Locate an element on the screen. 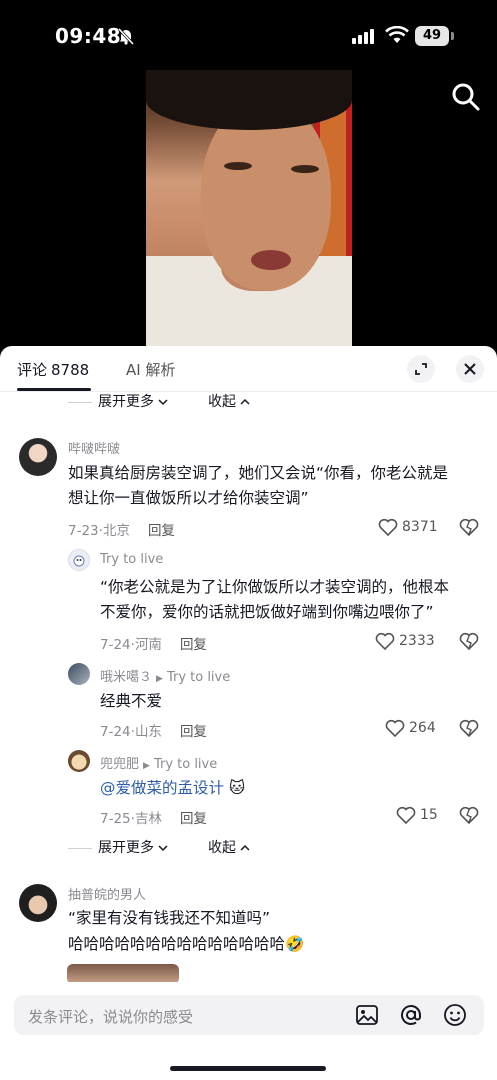 The height and width of the screenshot is (1080, 497). comment-username: 哔啵哔啵 is located at coordinates (94, 447).